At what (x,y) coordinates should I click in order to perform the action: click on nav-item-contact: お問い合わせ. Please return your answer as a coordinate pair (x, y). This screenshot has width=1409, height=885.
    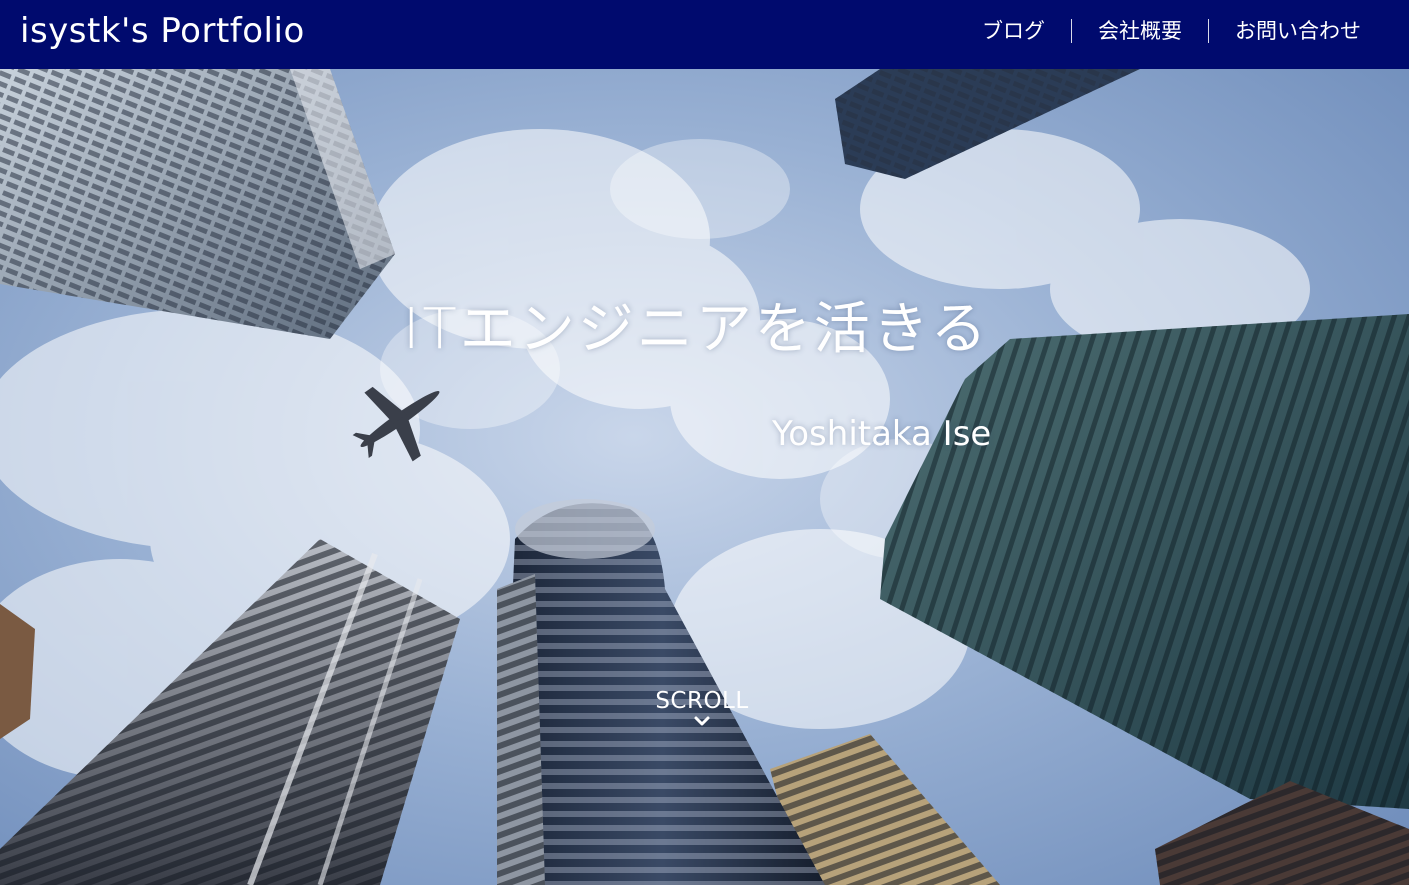
    Looking at the image, I should click on (1285, 31).